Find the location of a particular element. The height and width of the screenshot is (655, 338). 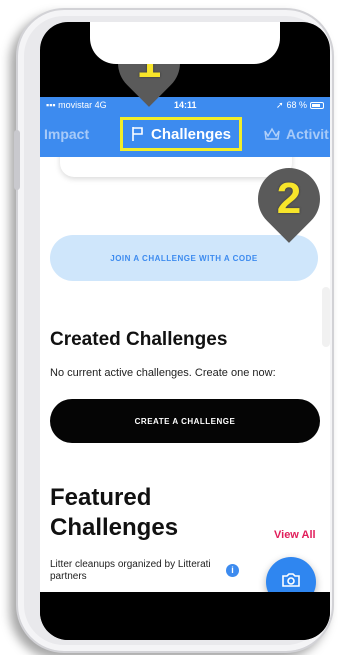

featured-challenges-title: Featured Challenges is located at coordinates (114, 512).